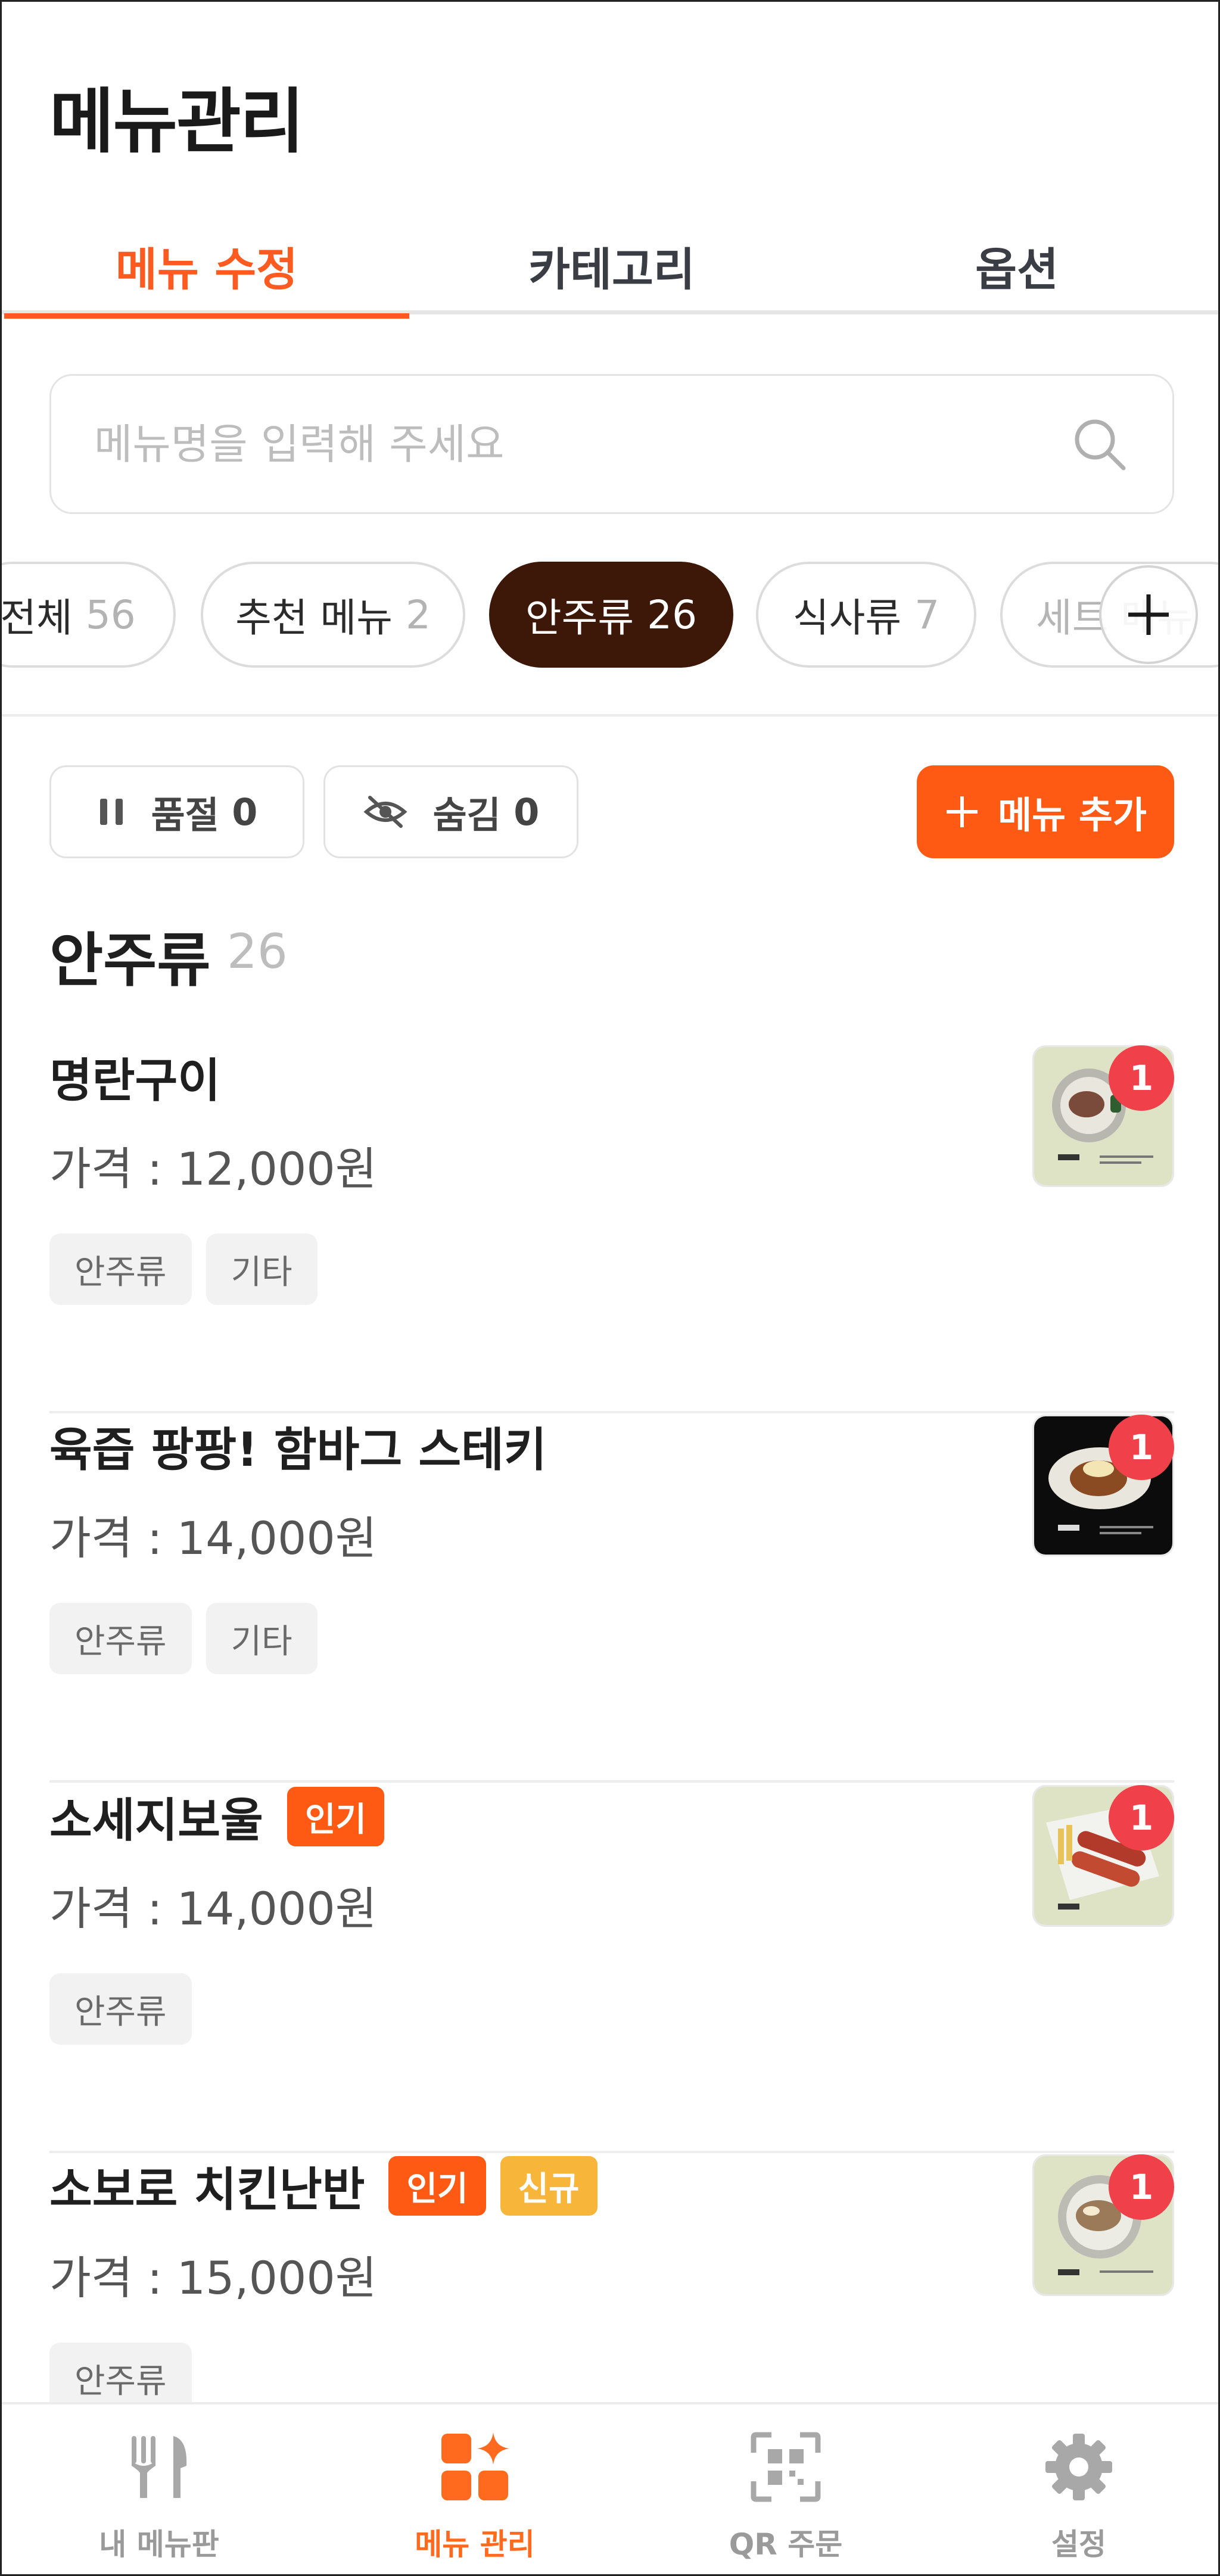 This screenshot has width=1220, height=2576. I want to click on section-title: 안주류, so click(130, 961).